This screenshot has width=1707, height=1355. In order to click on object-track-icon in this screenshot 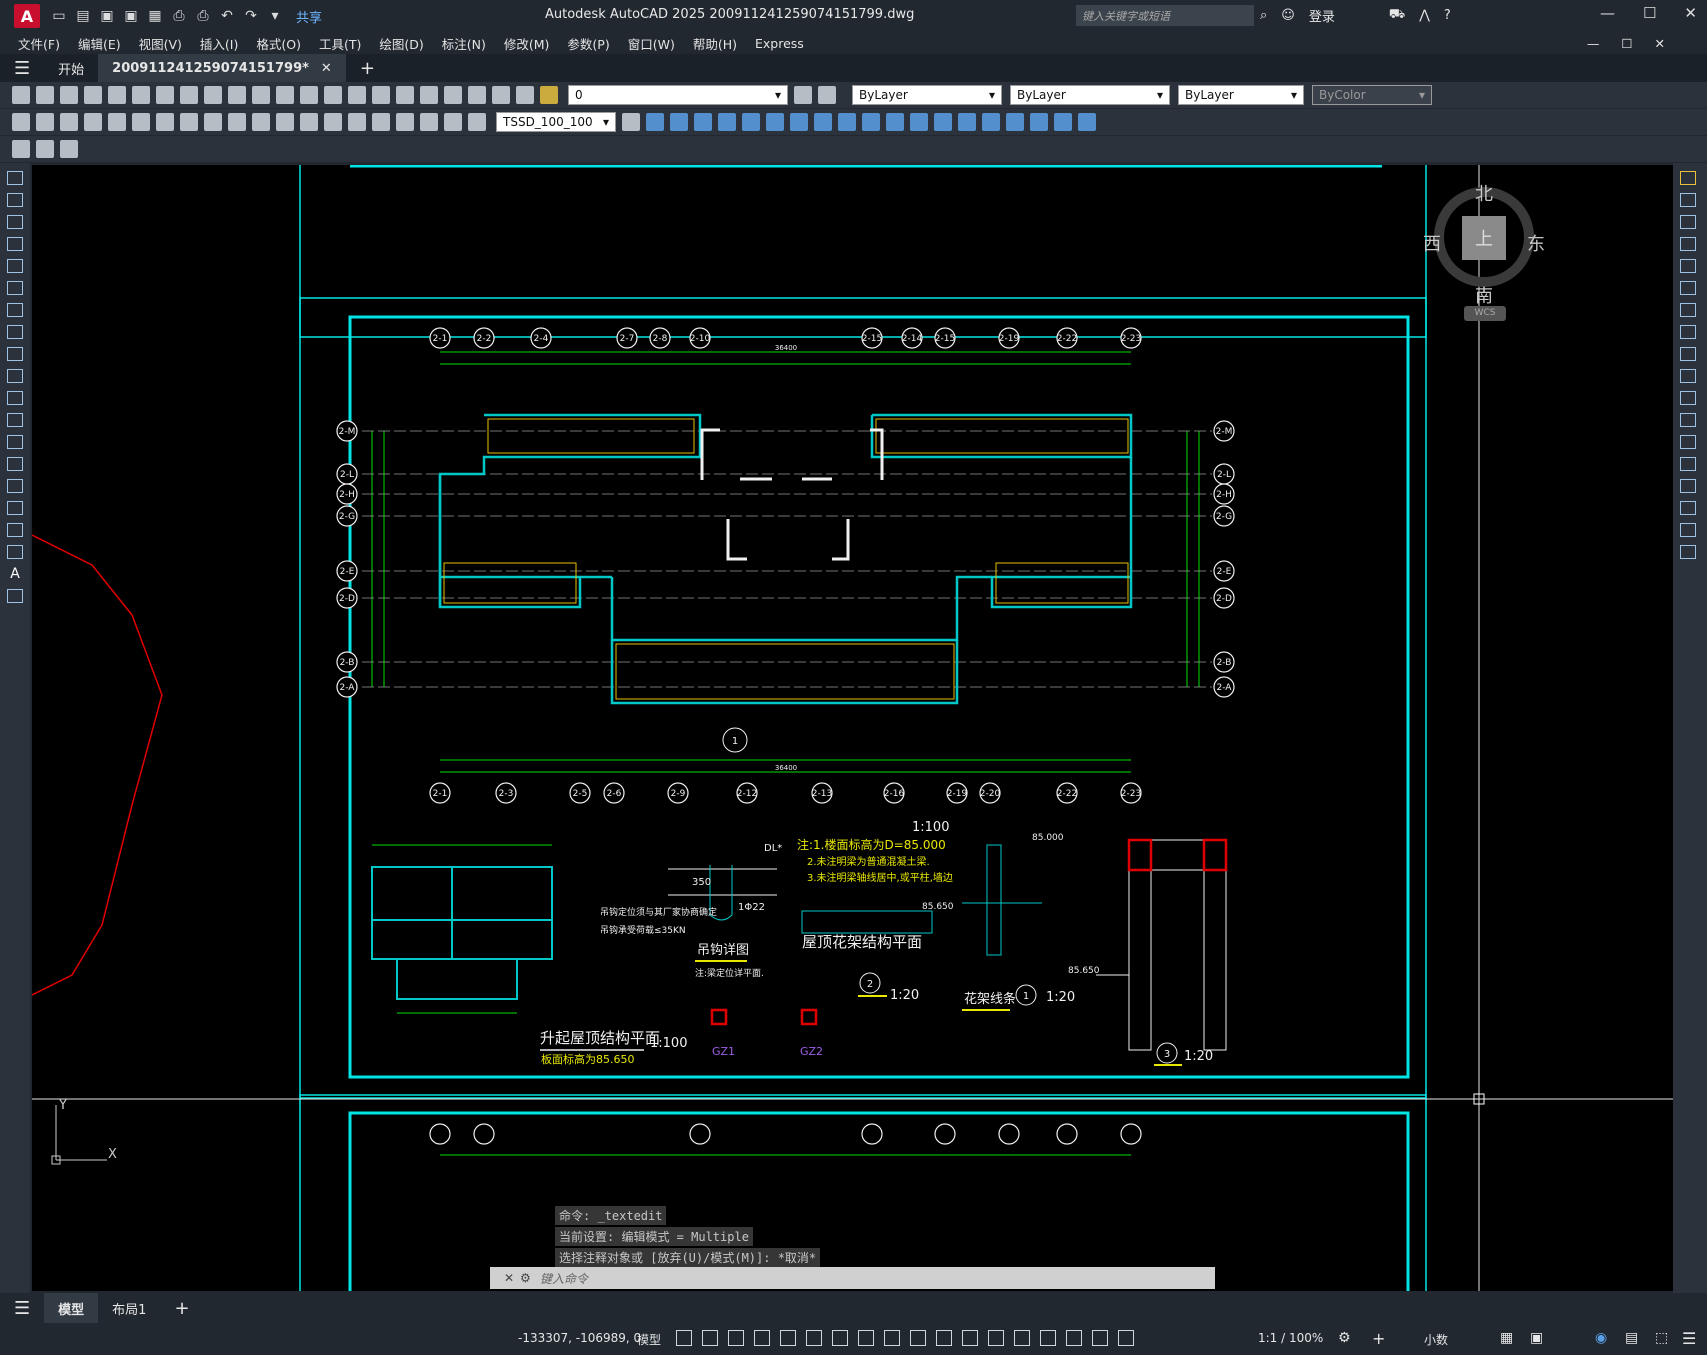, I will do `click(866, 1338)`.